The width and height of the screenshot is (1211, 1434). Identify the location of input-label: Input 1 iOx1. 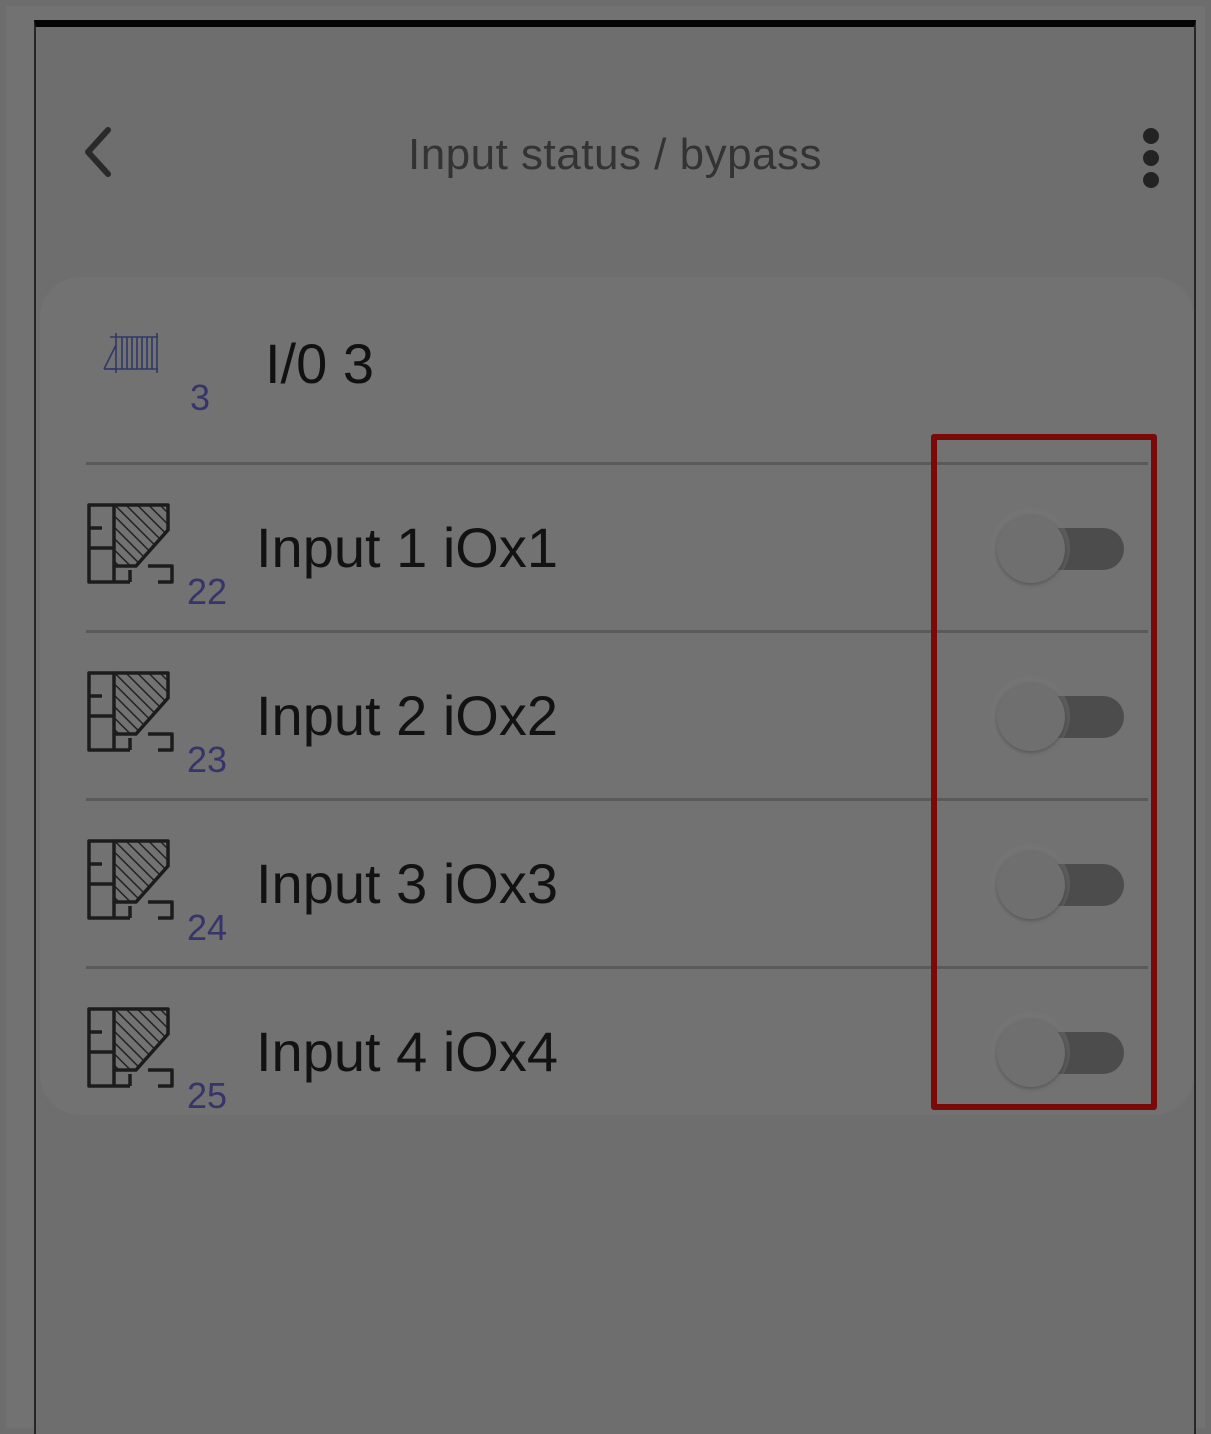
(407, 547).